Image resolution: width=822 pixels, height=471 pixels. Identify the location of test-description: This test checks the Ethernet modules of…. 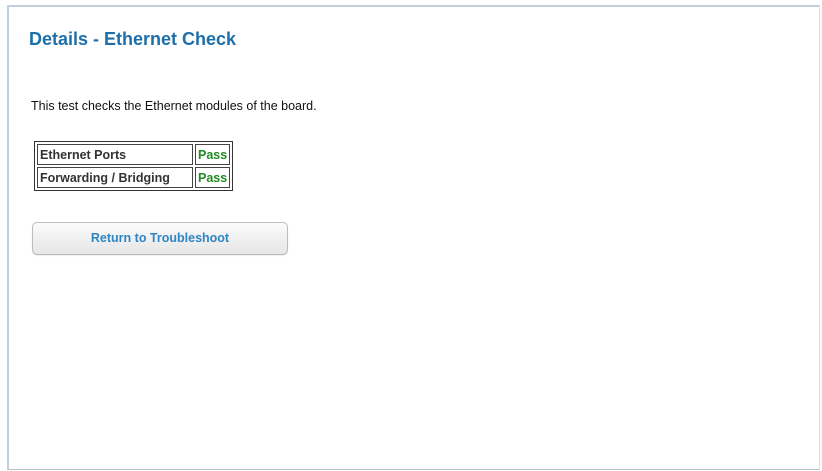
(174, 106).